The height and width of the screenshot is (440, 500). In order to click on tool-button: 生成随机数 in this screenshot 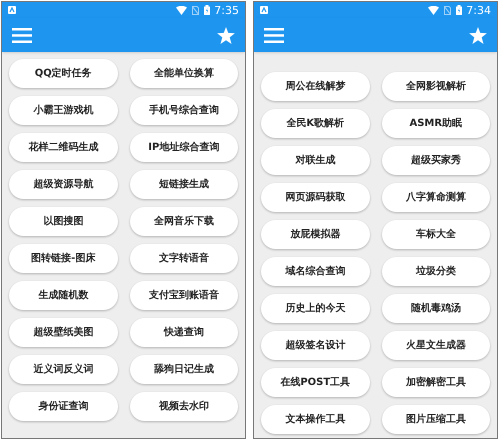, I will do `click(63, 295)`.